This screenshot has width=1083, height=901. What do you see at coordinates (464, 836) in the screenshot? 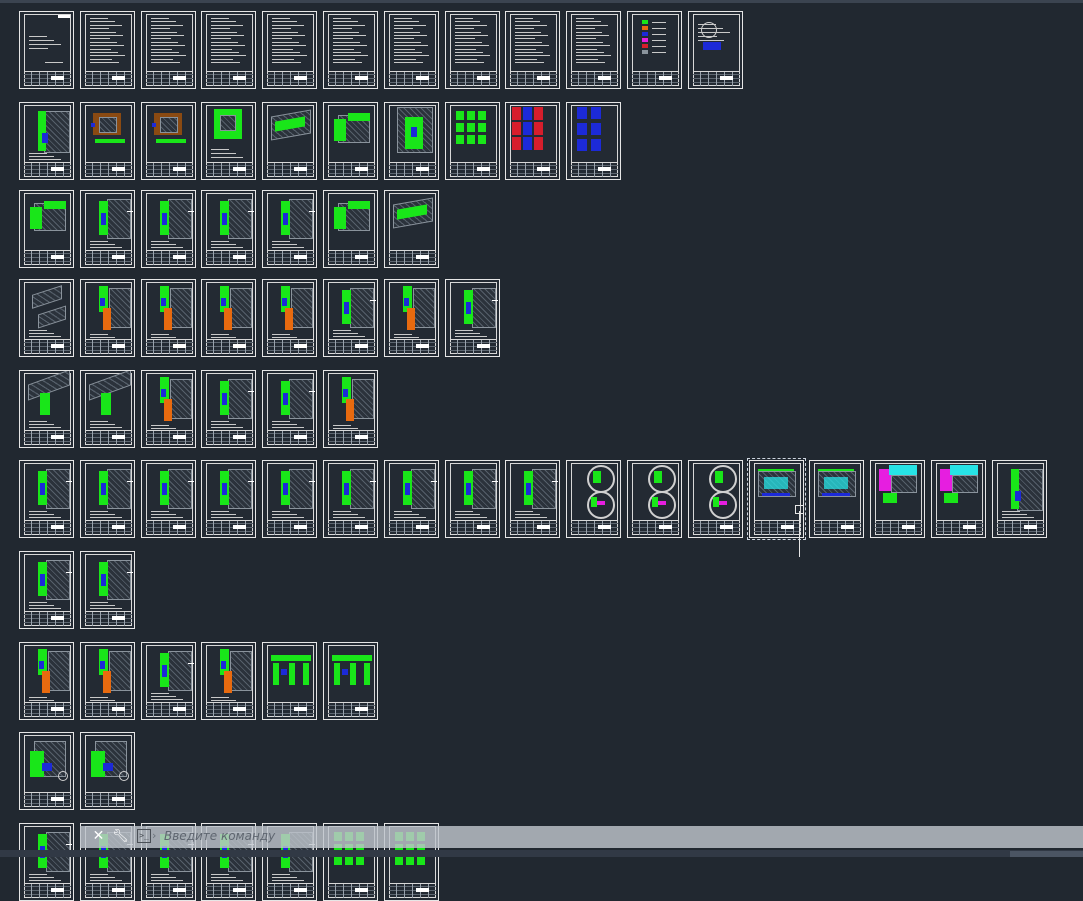
I see `command-input` at bounding box center [464, 836].